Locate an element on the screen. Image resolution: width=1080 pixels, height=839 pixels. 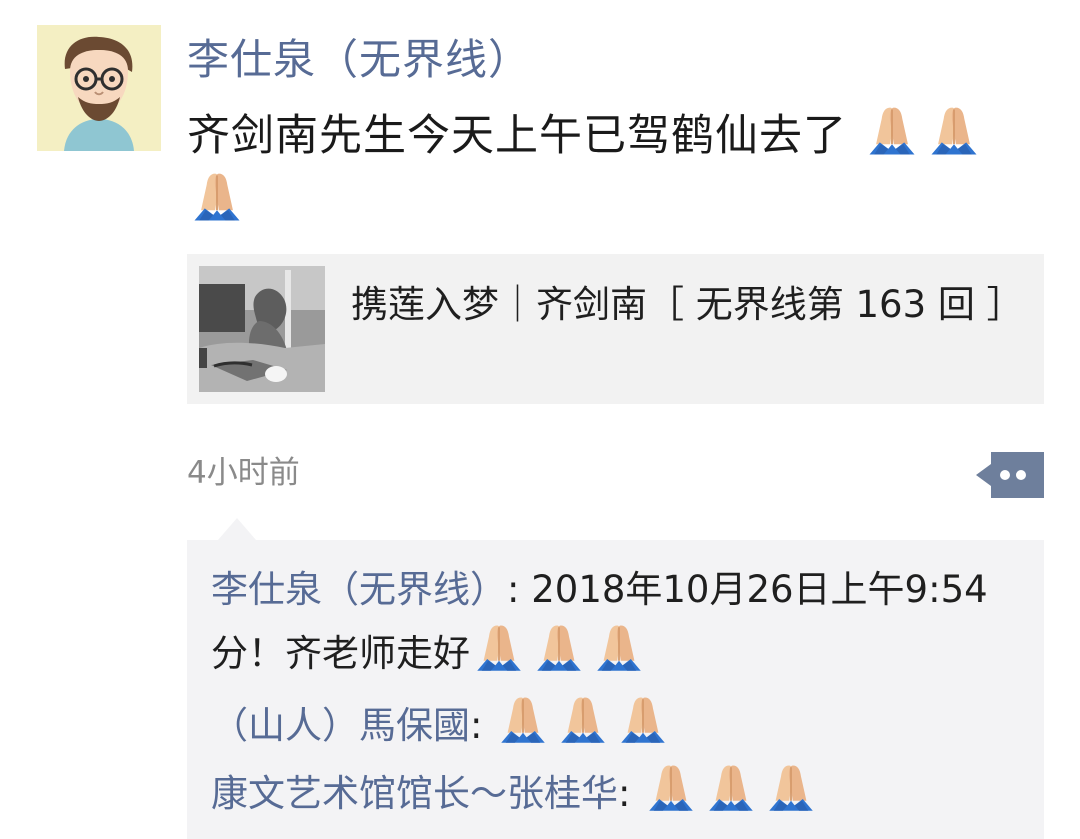
comment-author: 康文艺术馆馆长～张桂华 is located at coordinates (414, 793).